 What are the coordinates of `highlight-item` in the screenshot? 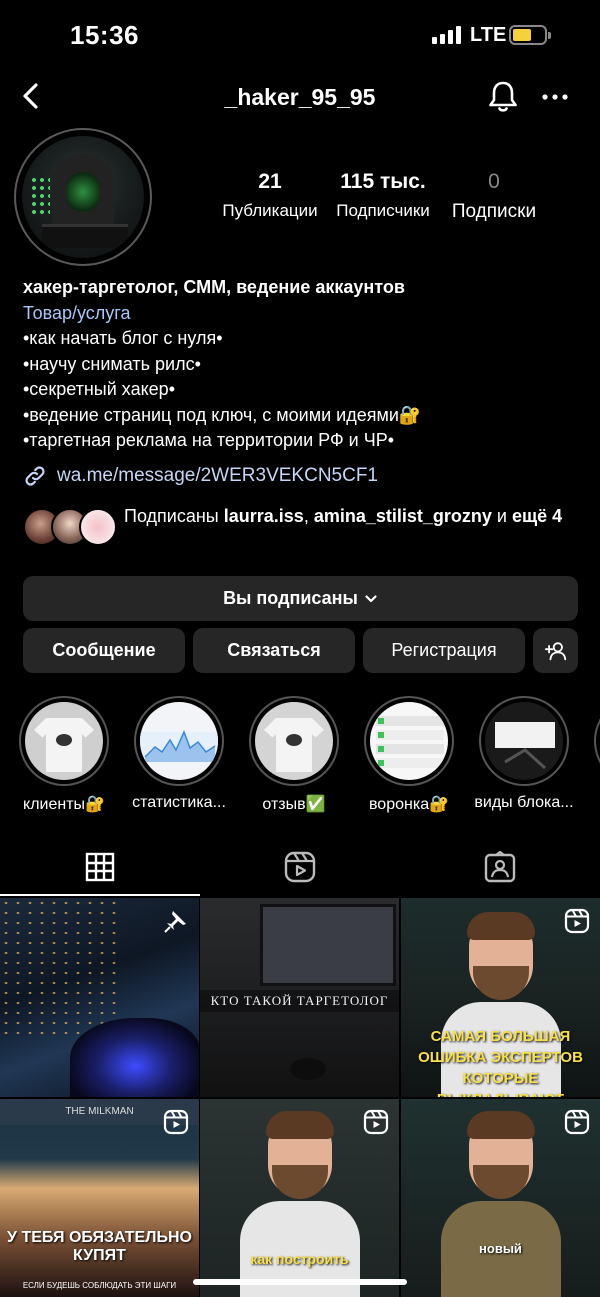 It's located at (592, 741).